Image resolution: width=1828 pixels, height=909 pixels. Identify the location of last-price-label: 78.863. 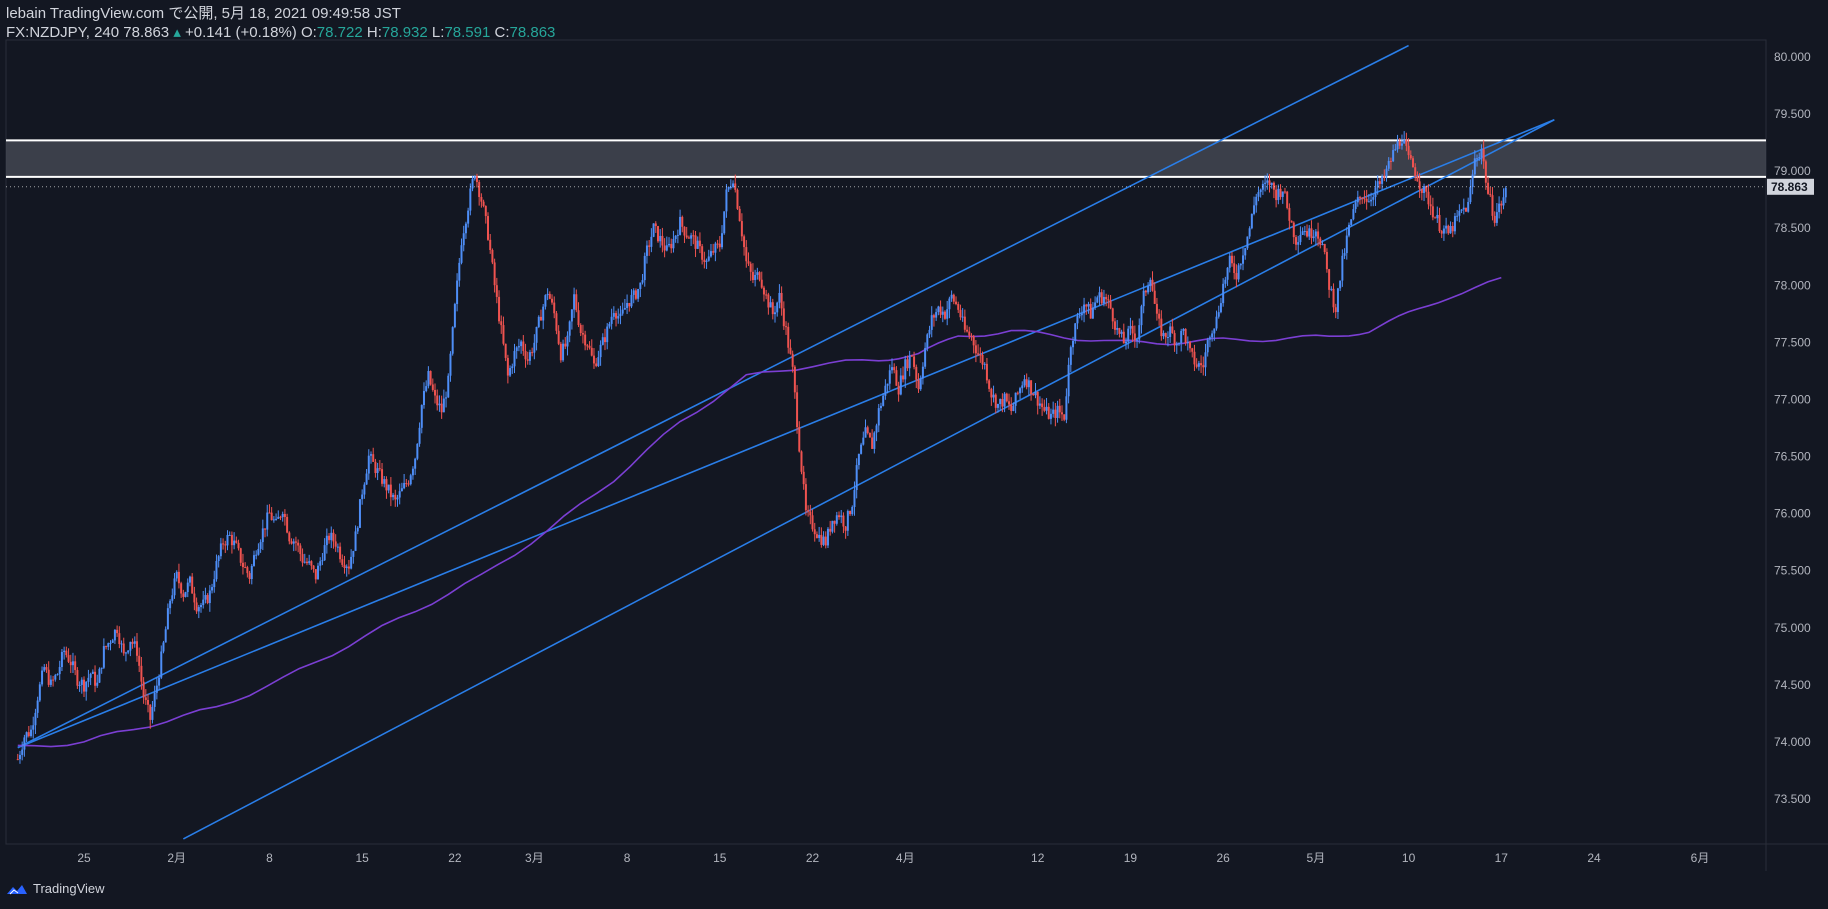
(1789, 187).